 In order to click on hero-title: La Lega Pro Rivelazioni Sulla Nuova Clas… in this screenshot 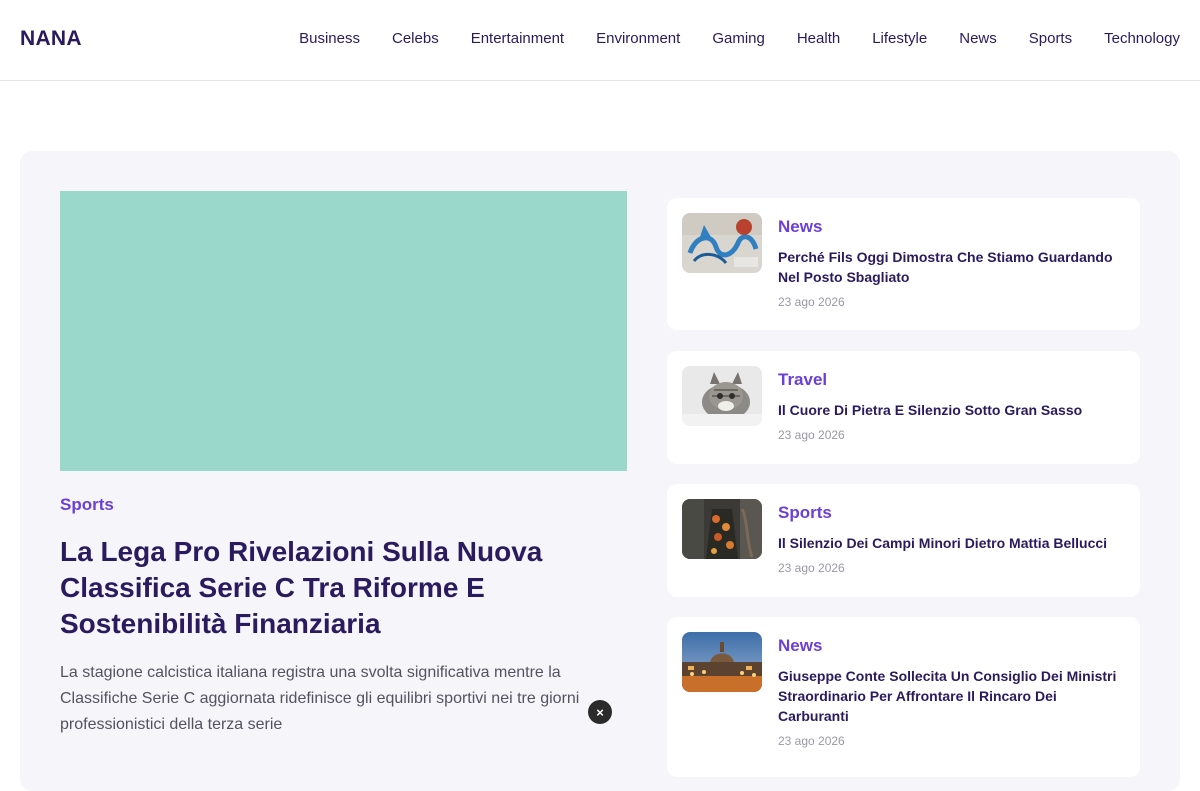, I will do `click(343, 588)`.